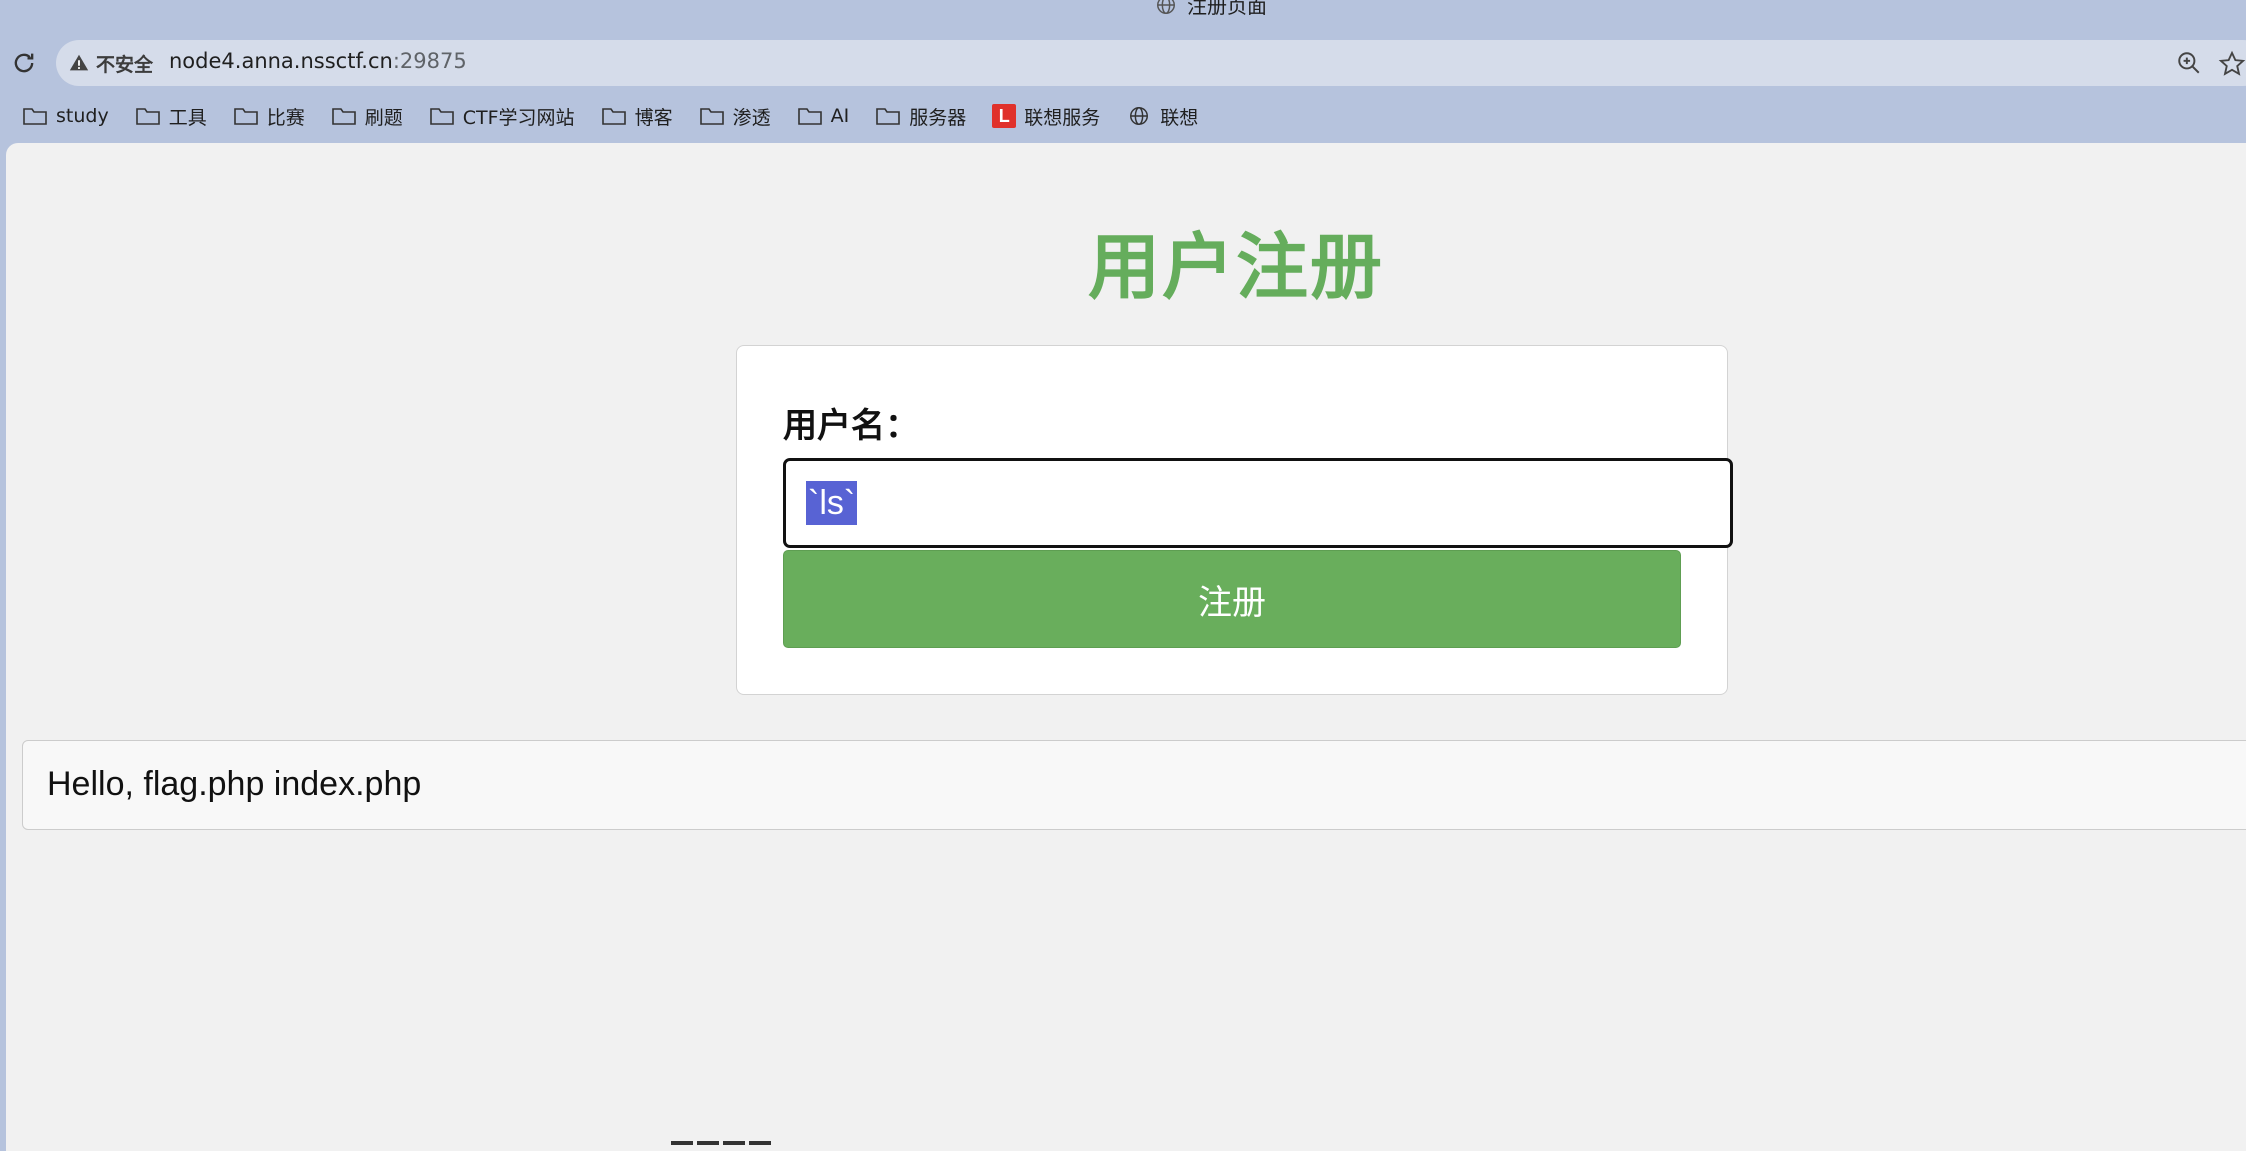 The image size is (2246, 1151). I want to click on lenovo-l-icon: L, so click(1004, 116).